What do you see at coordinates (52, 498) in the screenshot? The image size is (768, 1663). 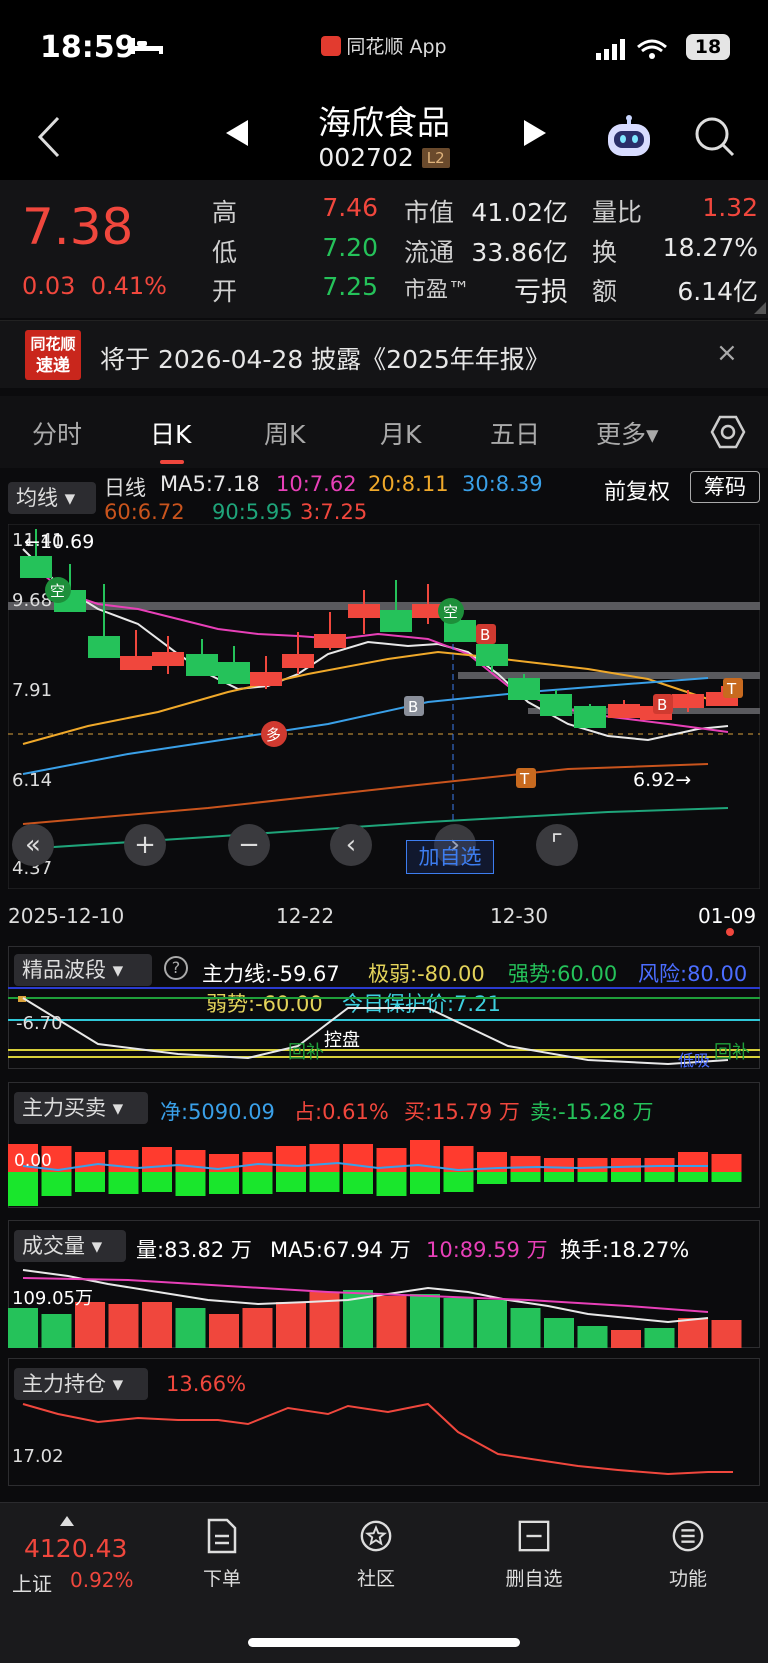 I see `ma-selector-button: 均线 ▾` at bounding box center [52, 498].